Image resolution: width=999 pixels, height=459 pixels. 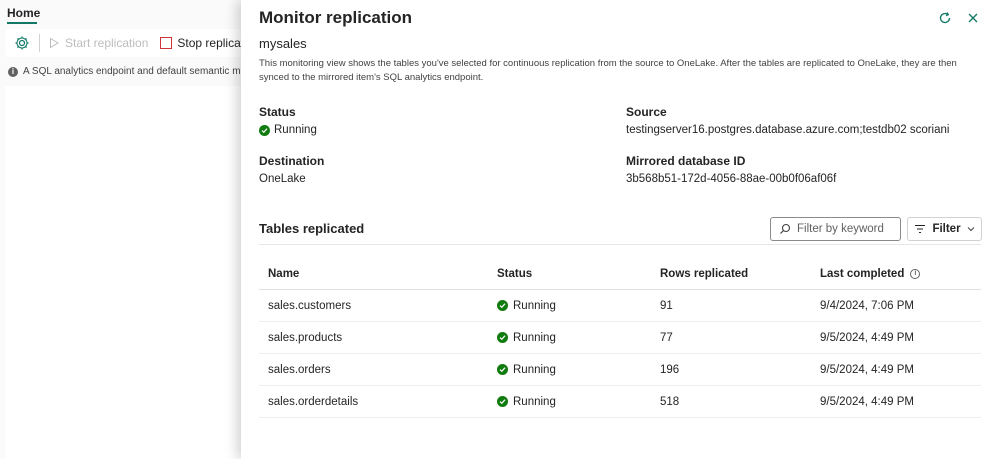 What do you see at coordinates (785, 228) in the screenshot?
I see `search-icon` at bounding box center [785, 228].